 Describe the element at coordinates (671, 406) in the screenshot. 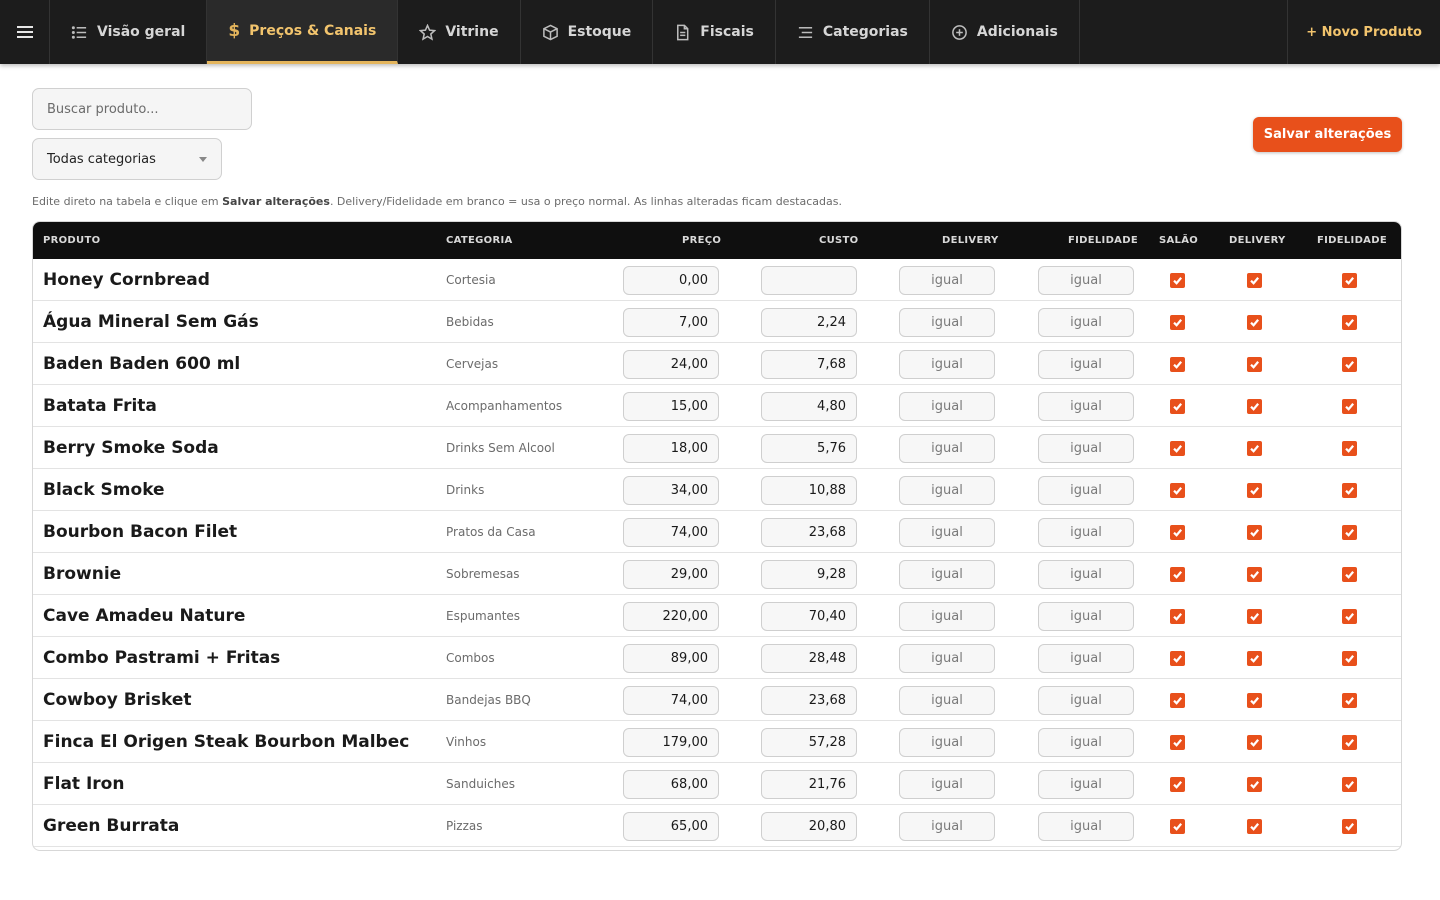

I see `price-input: 15,00` at that location.